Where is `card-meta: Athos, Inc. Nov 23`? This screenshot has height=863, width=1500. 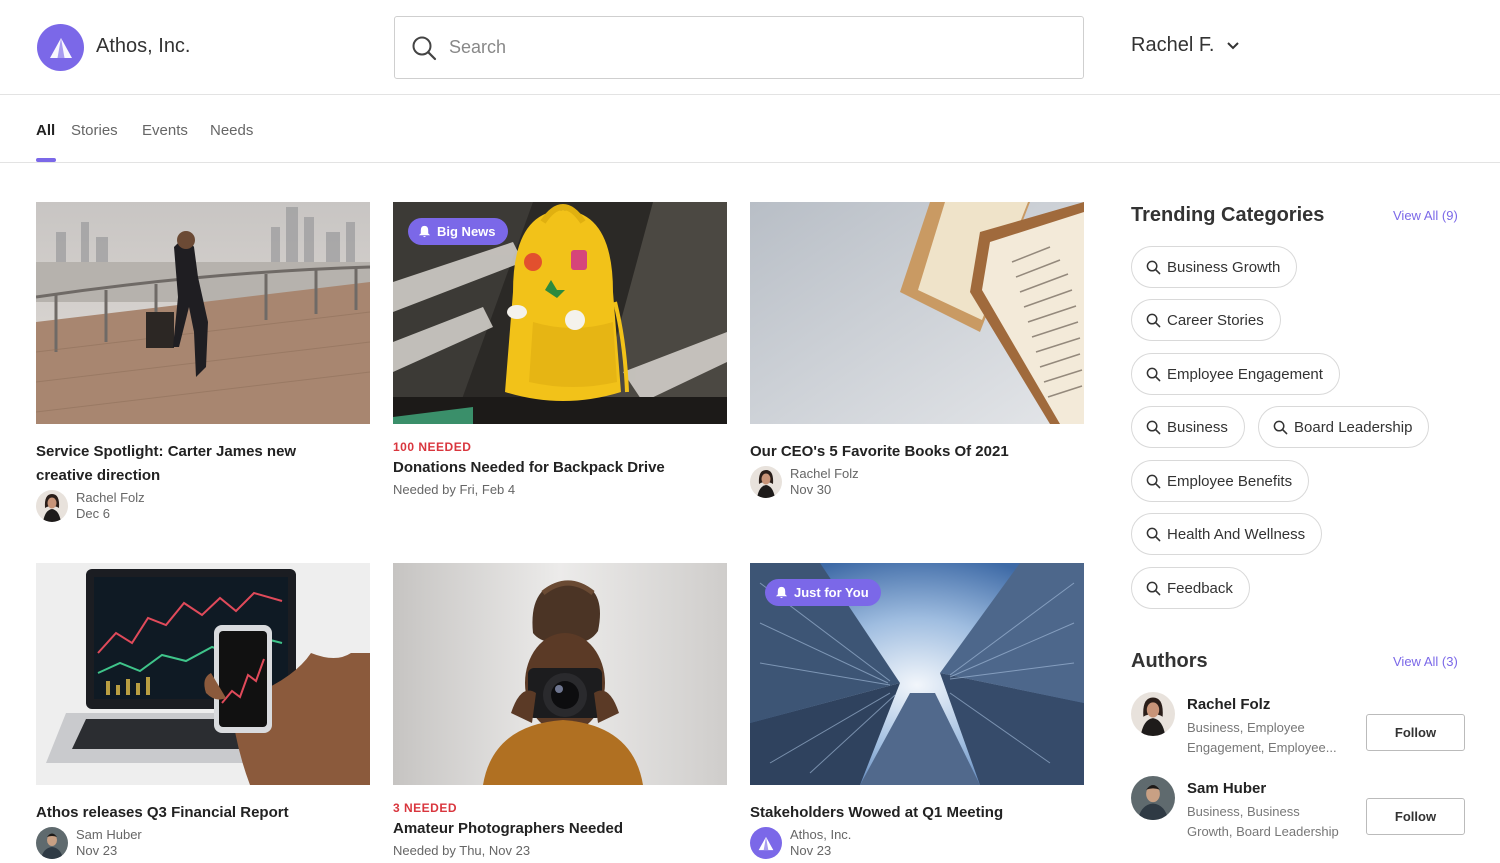
card-meta: Athos, Inc. Nov 23 is located at coordinates (917, 843).